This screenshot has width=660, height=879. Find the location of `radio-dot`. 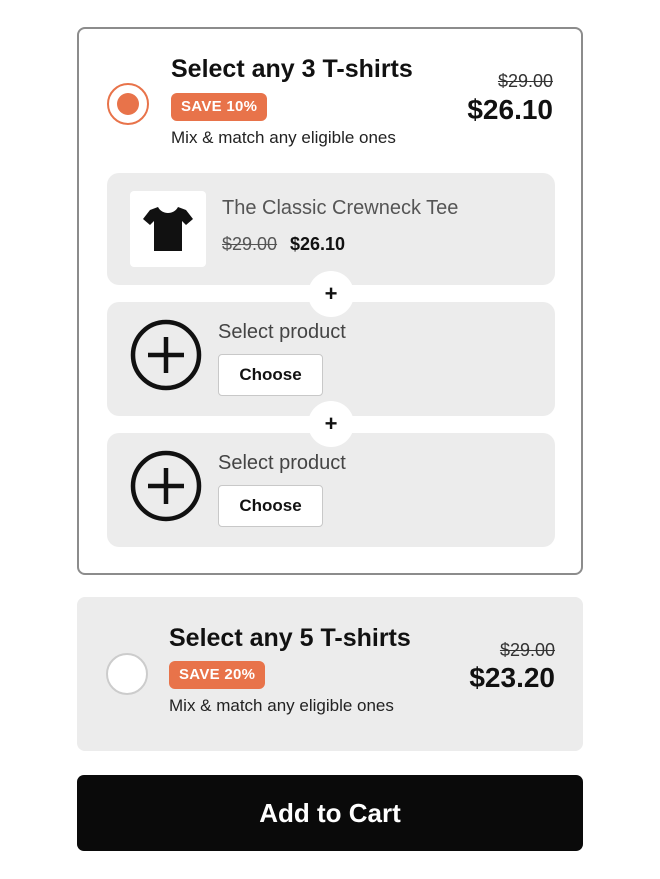

radio-dot is located at coordinates (128, 104).